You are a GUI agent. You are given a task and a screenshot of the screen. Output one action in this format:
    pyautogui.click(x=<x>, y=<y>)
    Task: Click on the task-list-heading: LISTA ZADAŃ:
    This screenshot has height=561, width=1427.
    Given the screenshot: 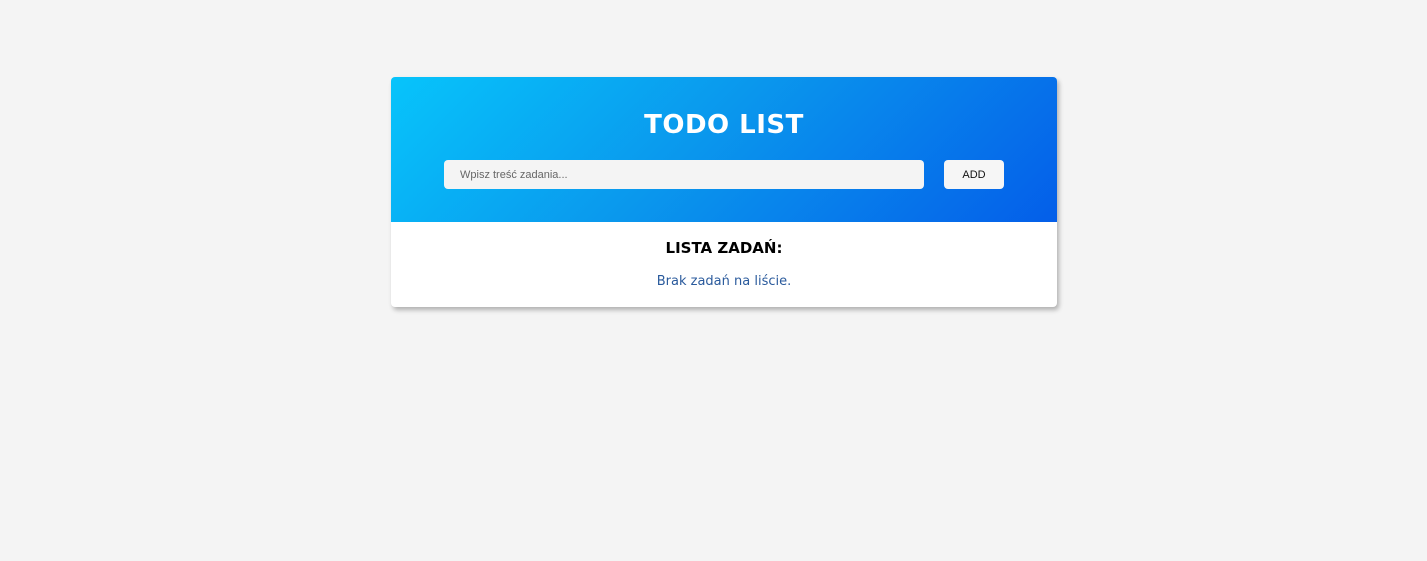 What is the action you would take?
    pyautogui.click(x=724, y=248)
    